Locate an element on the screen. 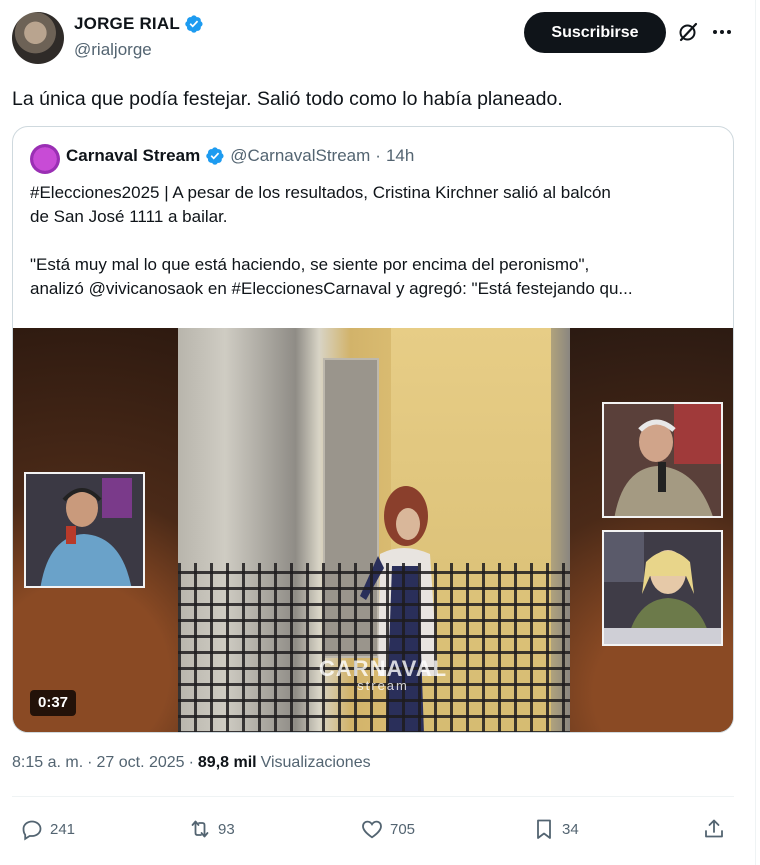  quoted-handle: @CarnavalStream is located at coordinates (300, 156).